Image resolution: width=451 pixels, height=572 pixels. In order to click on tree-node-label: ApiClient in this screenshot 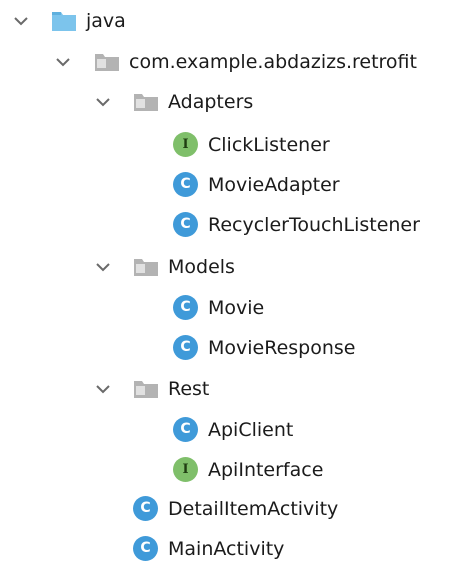, I will do `click(251, 430)`.